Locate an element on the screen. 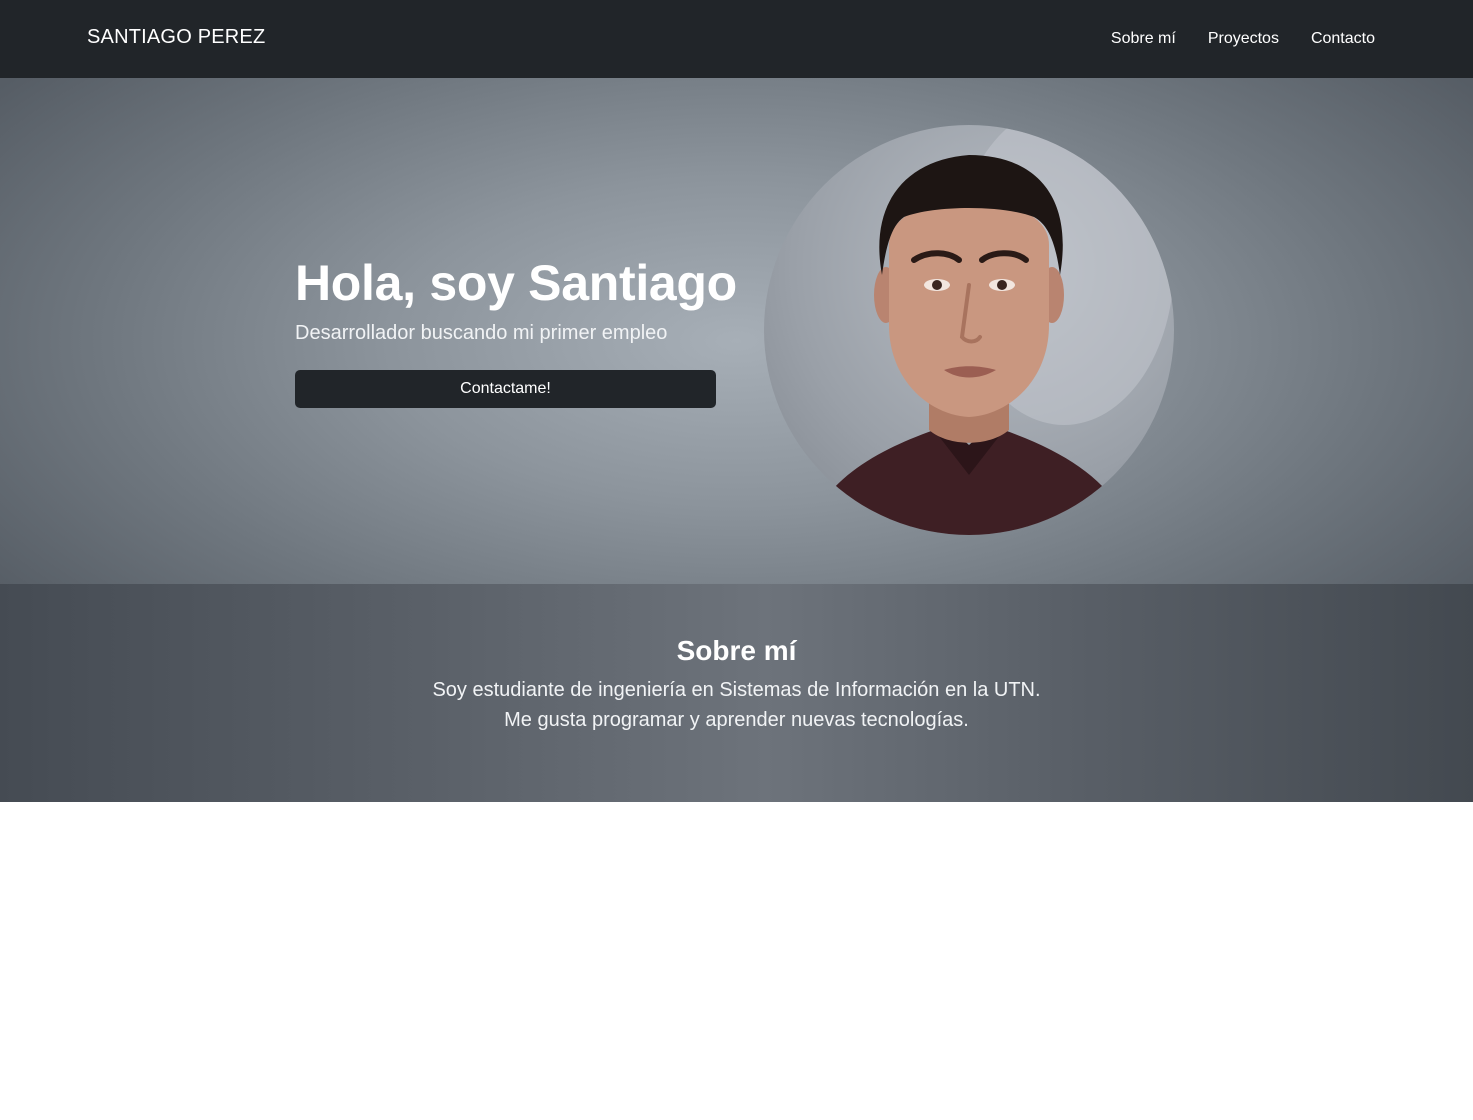 The height and width of the screenshot is (1120, 1473). profile-photo is located at coordinates (969, 330).